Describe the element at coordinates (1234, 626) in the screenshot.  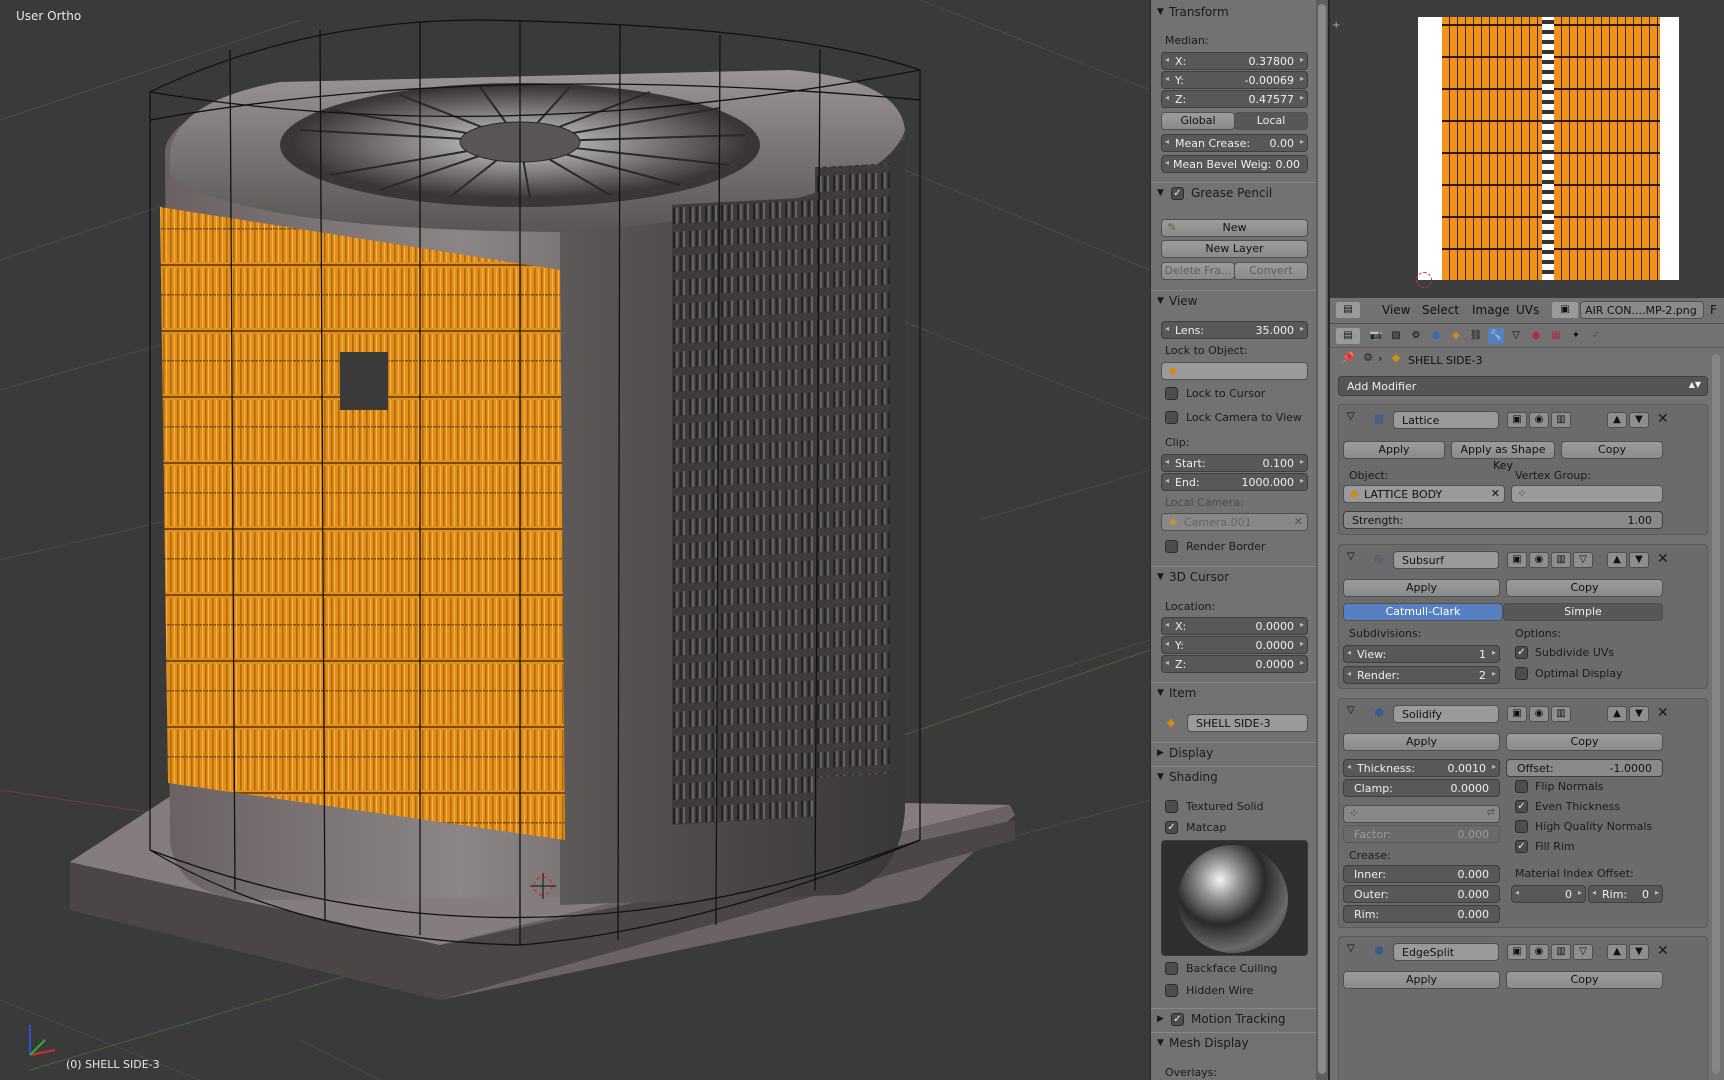
I see `cursor-x-field: ◂ X: 0.0000 ▸` at that location.